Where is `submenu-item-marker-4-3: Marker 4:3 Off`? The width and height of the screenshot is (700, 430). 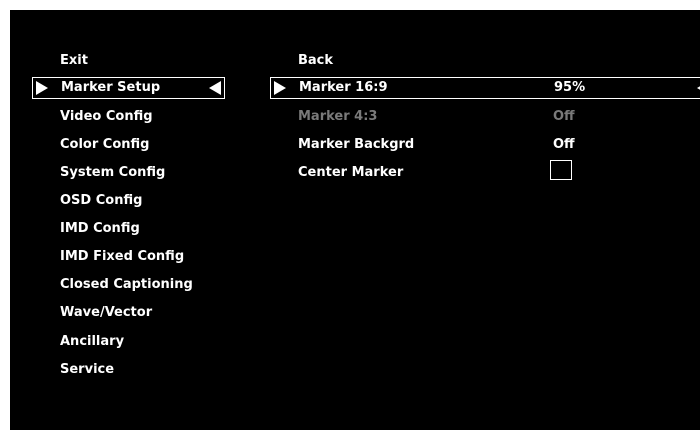
submenu-item-marker-4-3: Marker 4:3 Off is located at coordinates (485, 117).